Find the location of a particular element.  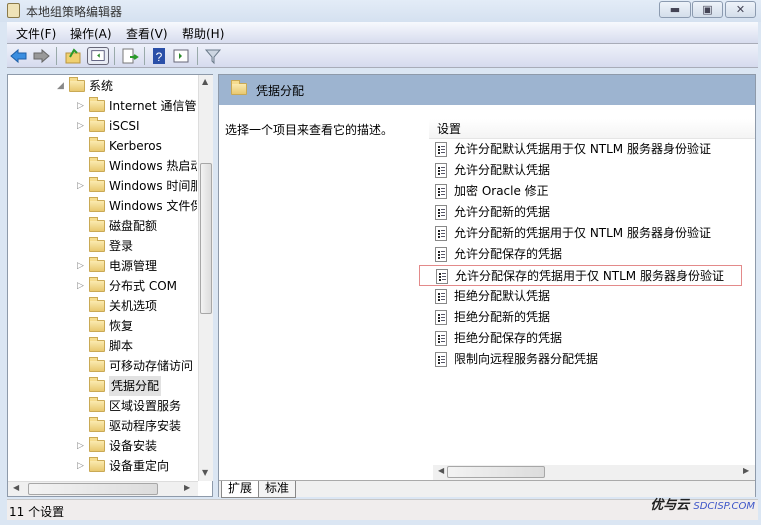

tab-extended: 扩展 is located at coordinates (240, 489).